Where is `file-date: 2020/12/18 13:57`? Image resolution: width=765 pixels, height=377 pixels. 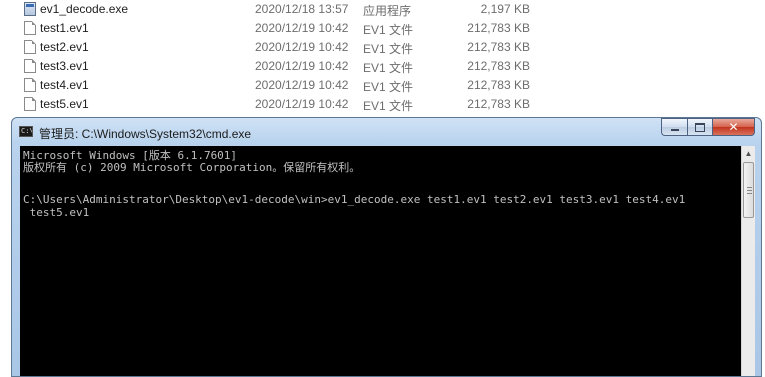
file-date: 2020/12/18 13:57 is located at coordinates (302, 9).